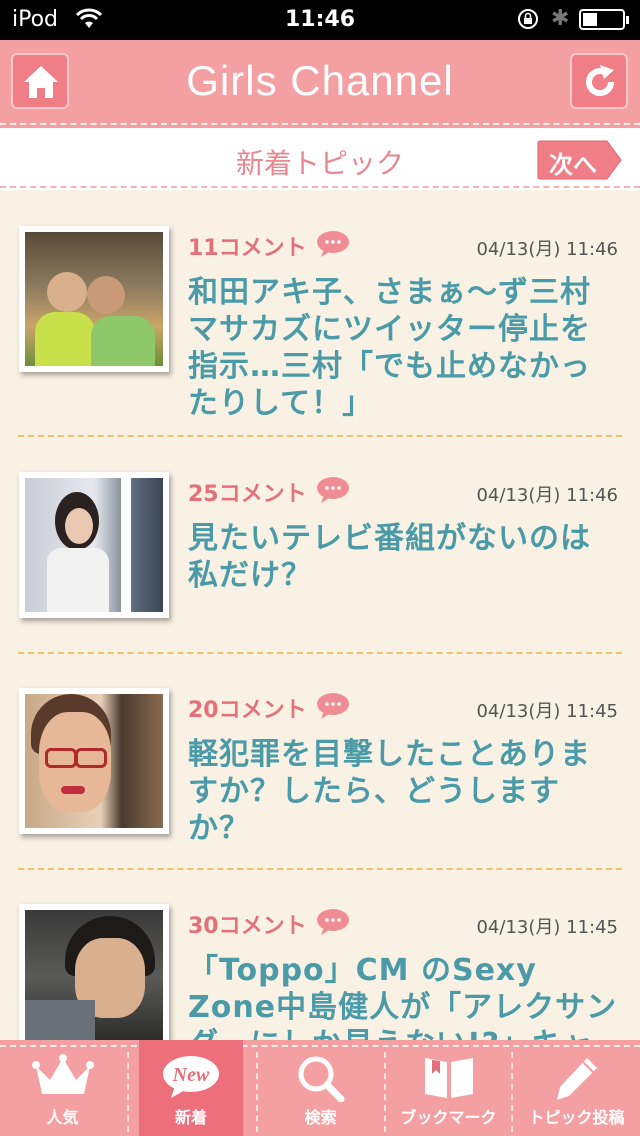 The height and width of the screenshot is (1136, 640). What do you see at coordinates (247, 710) in the screenshot?
I see `comment-count: 20コメント` at bounding box center [247, 710].